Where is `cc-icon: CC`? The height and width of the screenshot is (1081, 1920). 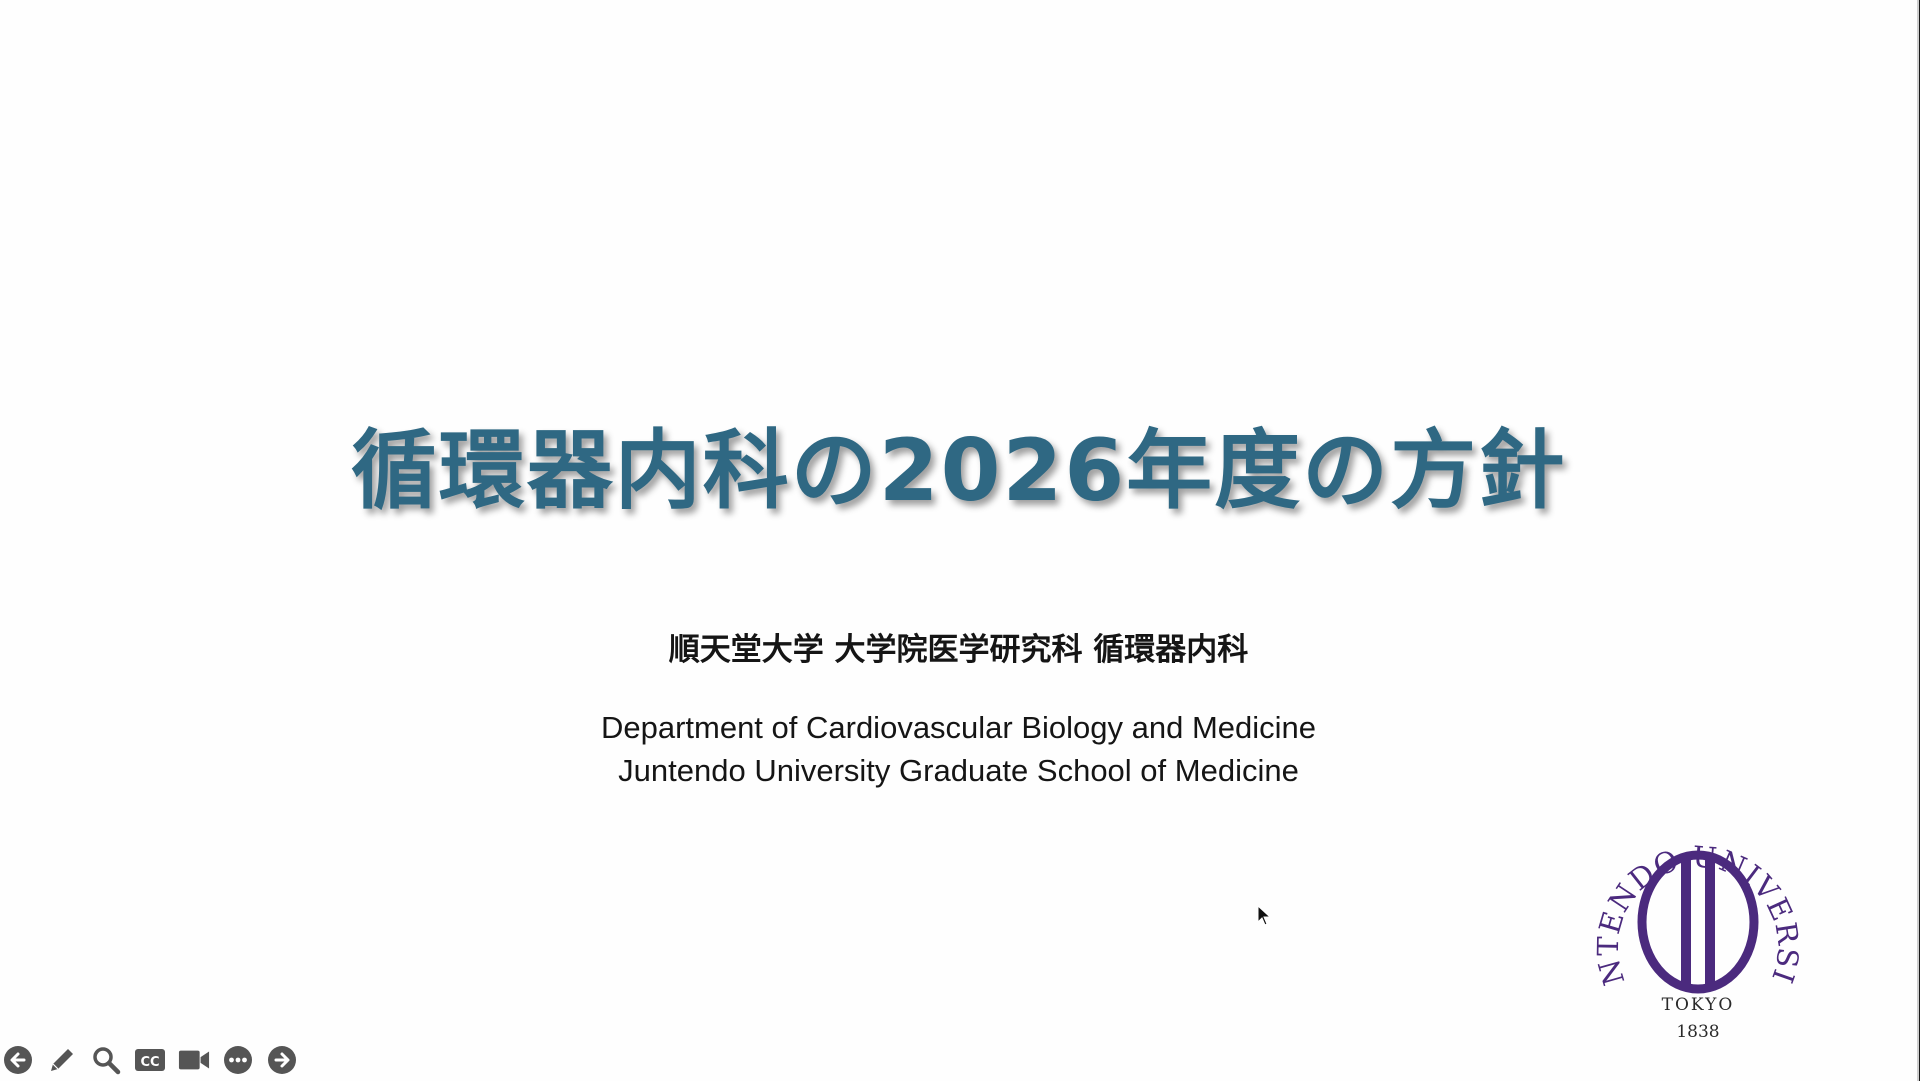
cc-icon: CC is located at coordinates (150, 1060).